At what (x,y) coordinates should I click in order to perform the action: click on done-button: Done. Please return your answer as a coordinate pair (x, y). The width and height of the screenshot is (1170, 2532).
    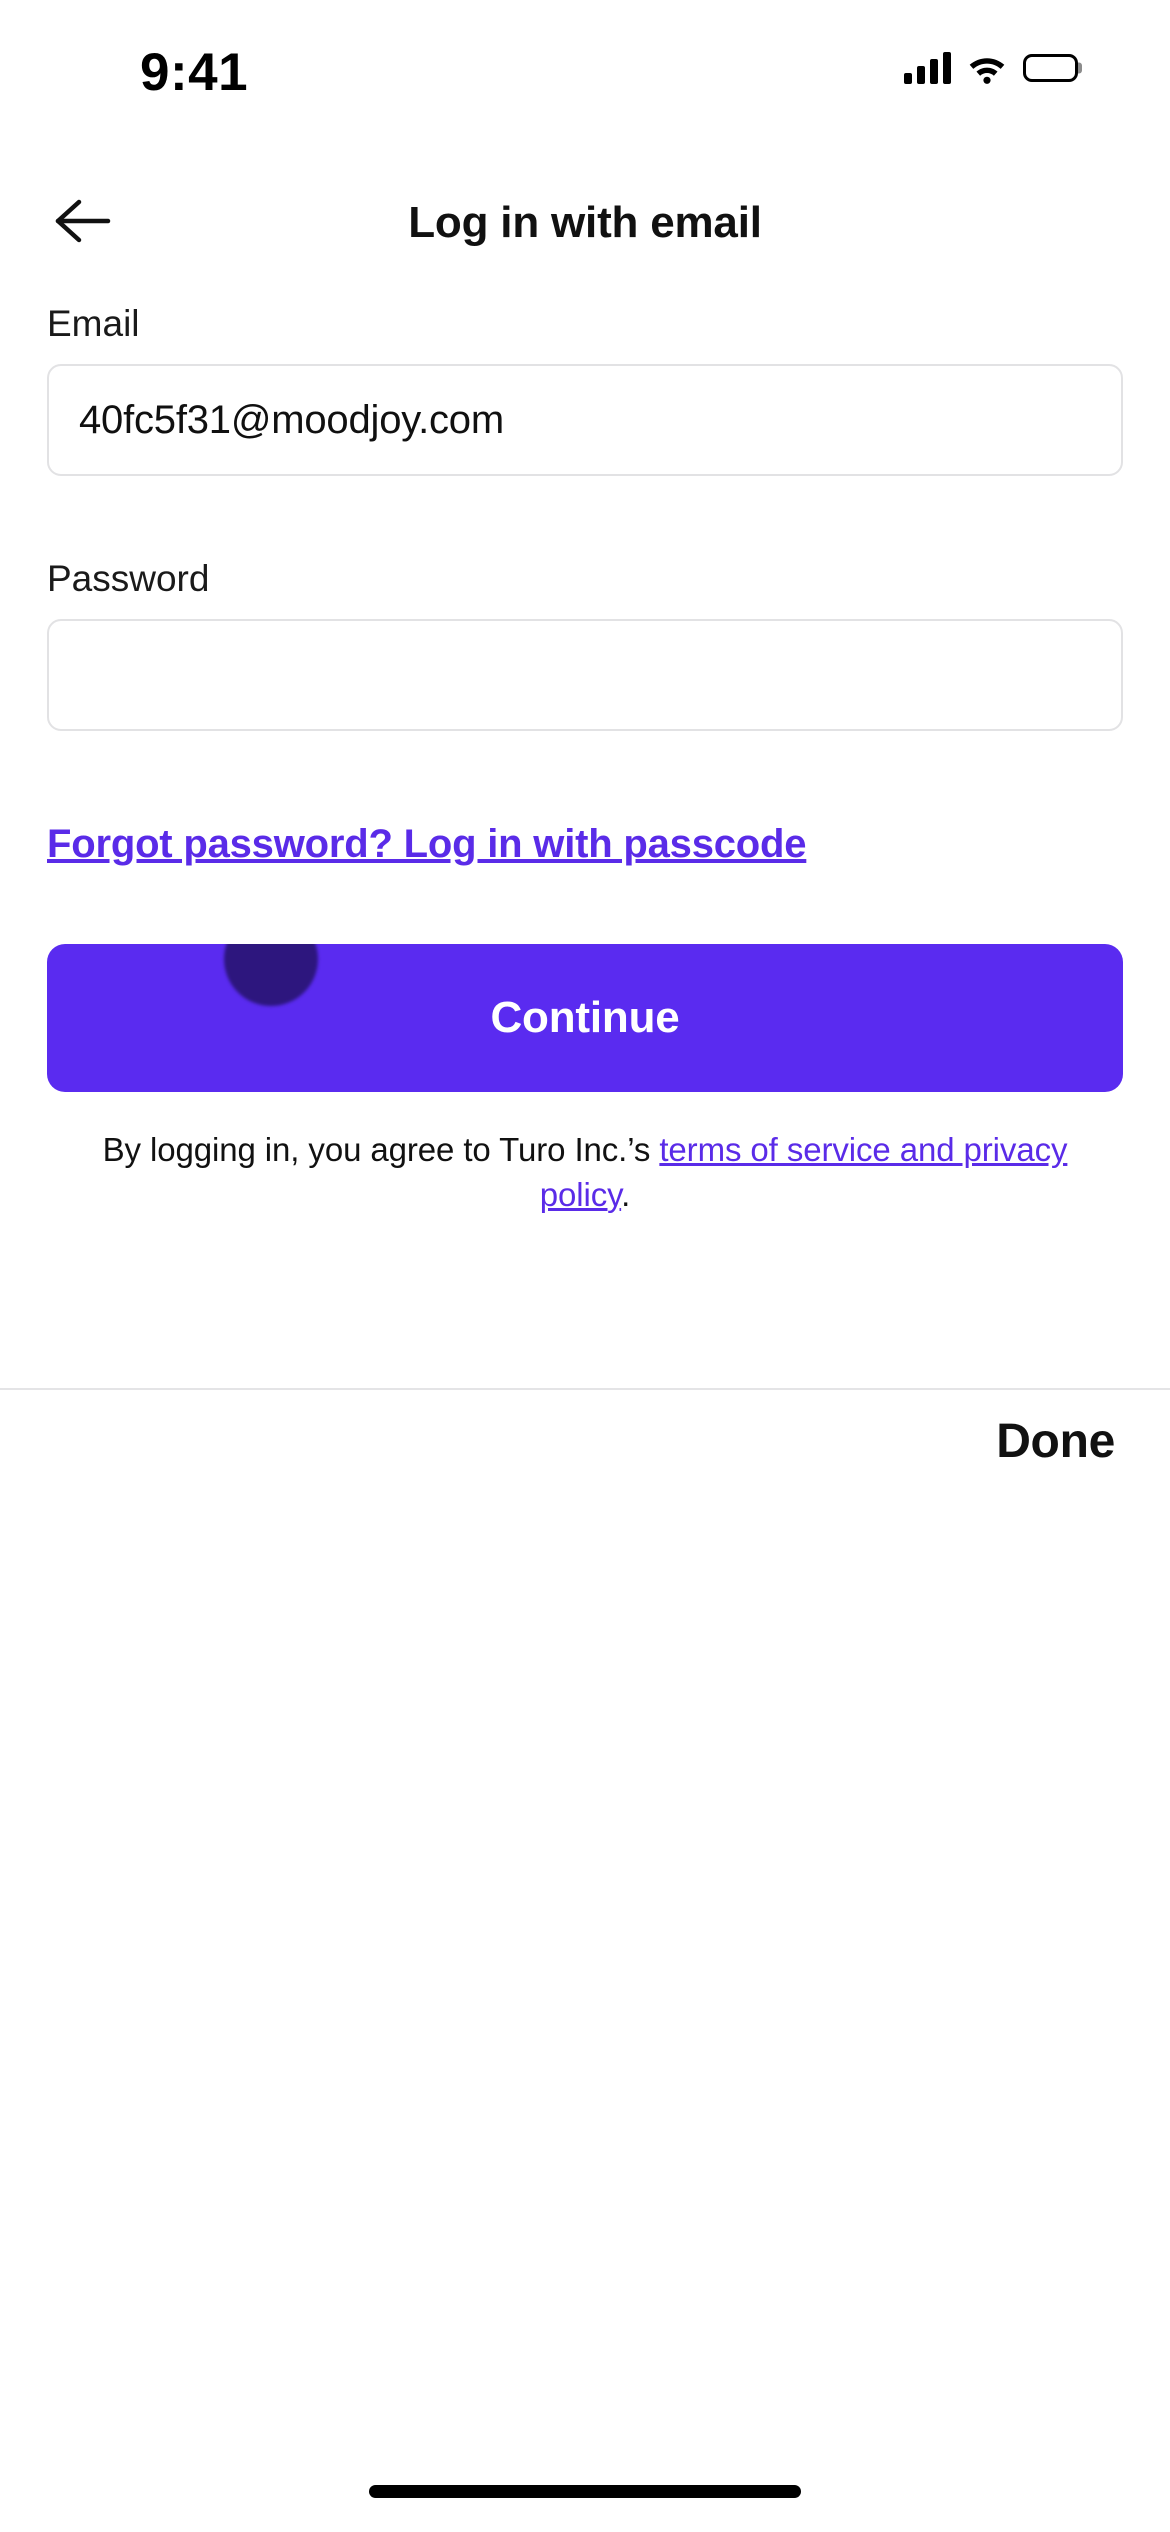
    Looking at the image, I should click on (1055, 1441).